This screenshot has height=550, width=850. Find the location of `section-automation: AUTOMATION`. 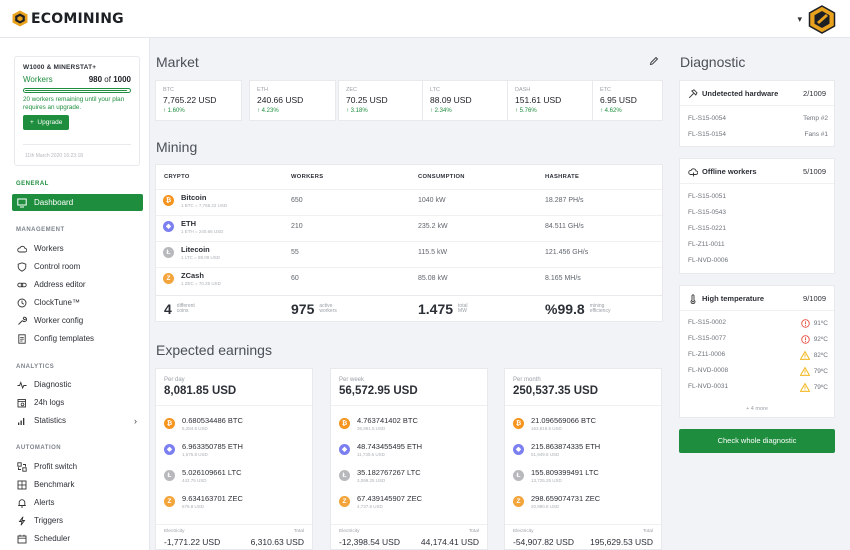

section-automation: AUTOMATION is located at coordinates (39, 448).